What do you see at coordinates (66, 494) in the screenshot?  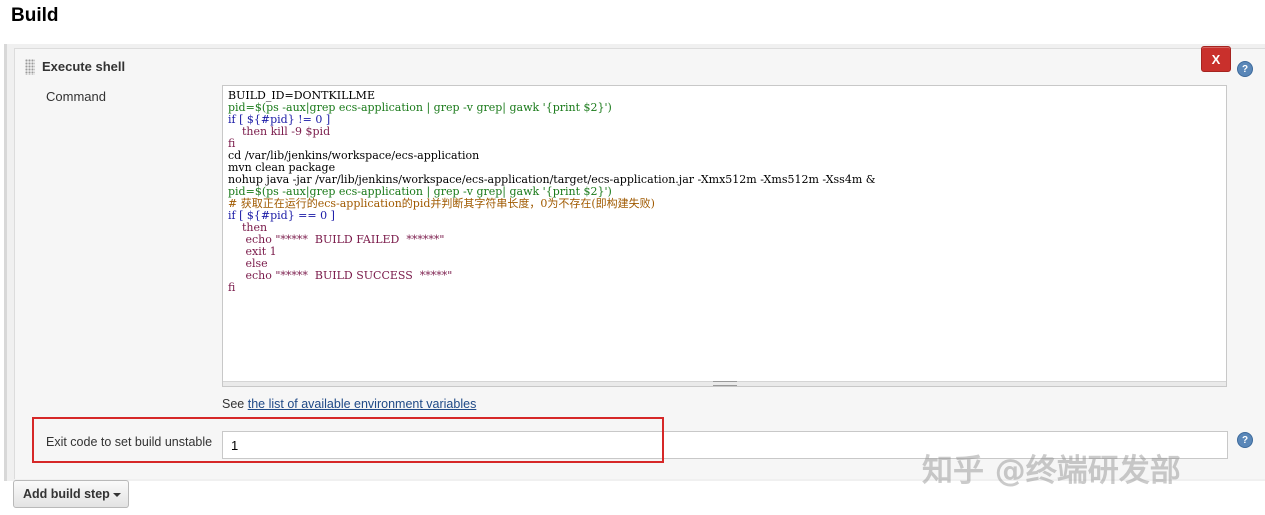 I see `add-build-step-label: Add build step` at bounding box center [66, 494].